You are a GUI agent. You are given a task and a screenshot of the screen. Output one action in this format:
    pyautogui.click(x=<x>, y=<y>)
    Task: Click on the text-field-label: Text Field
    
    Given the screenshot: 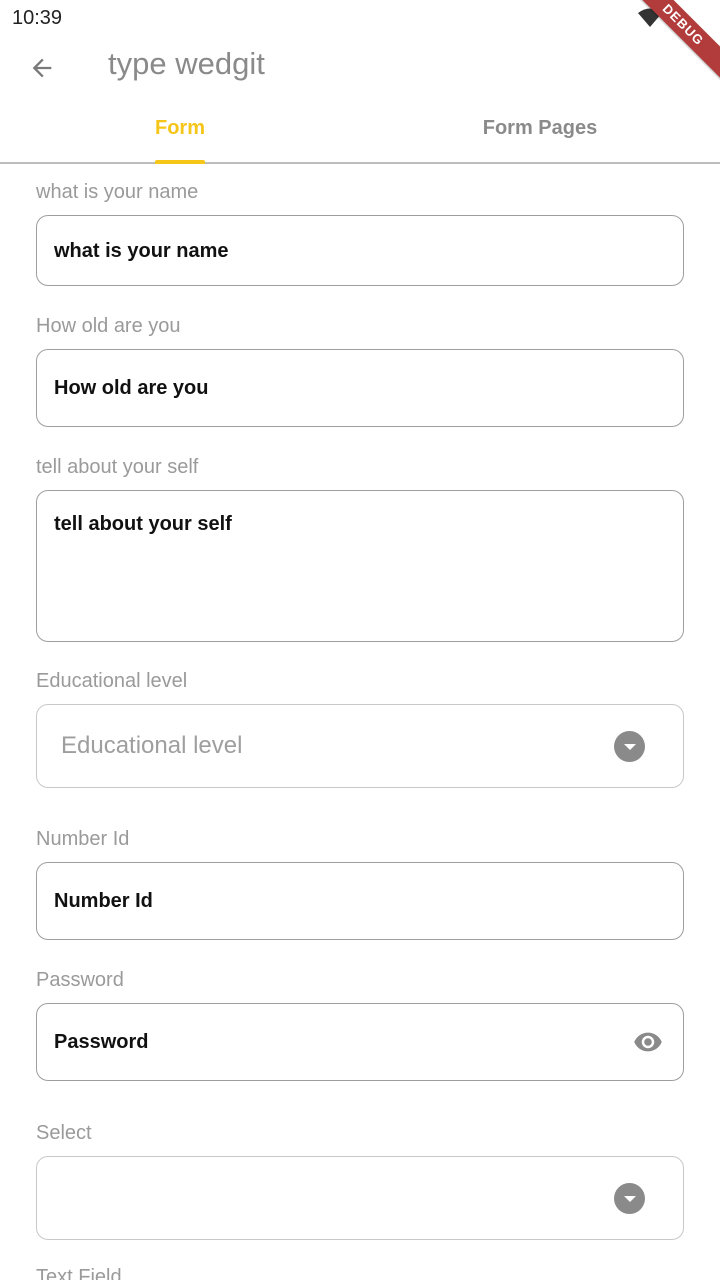 What is the action you would take?
    pyautogui.click(x=79, y=1273)
    